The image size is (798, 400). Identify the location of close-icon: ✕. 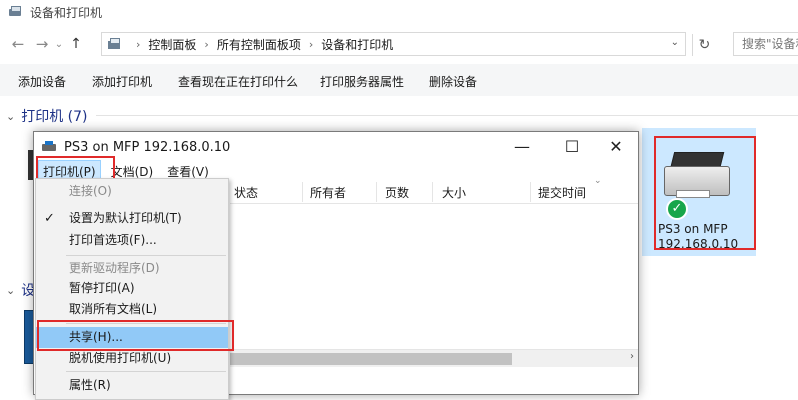
(616, 147).